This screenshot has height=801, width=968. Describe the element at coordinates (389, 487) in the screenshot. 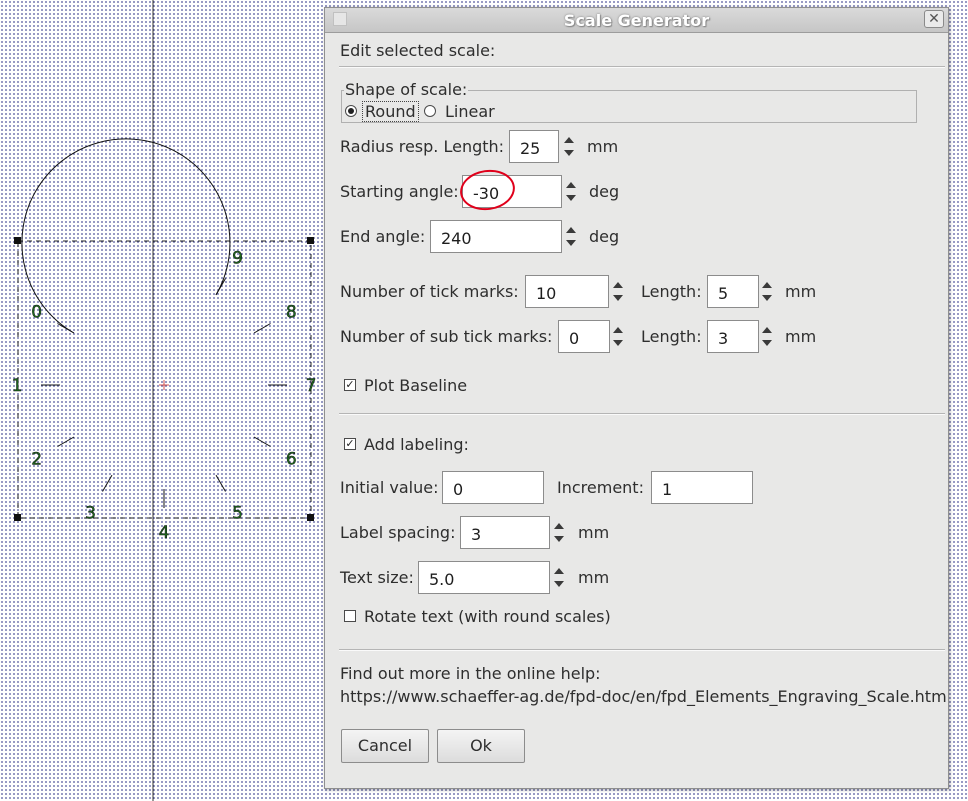

I see `initial-value-label: Initial value:` at that location.